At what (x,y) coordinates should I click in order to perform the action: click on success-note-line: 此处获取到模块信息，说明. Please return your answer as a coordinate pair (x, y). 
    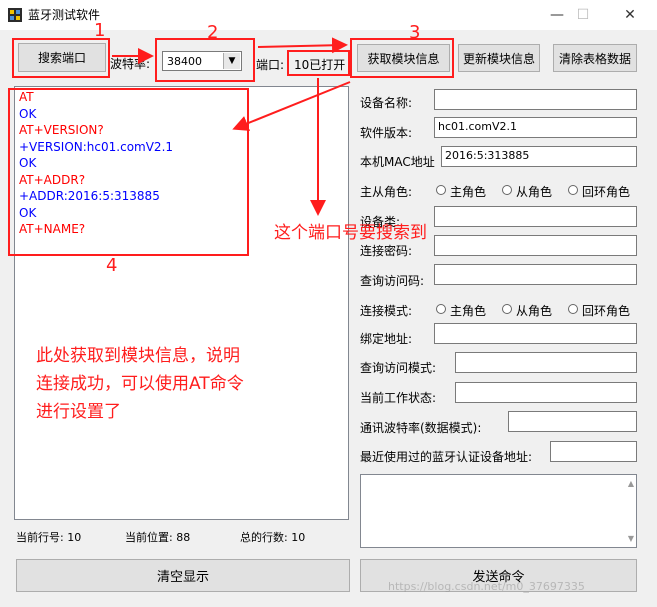
    Looking at the image, I should click on (138, 356).